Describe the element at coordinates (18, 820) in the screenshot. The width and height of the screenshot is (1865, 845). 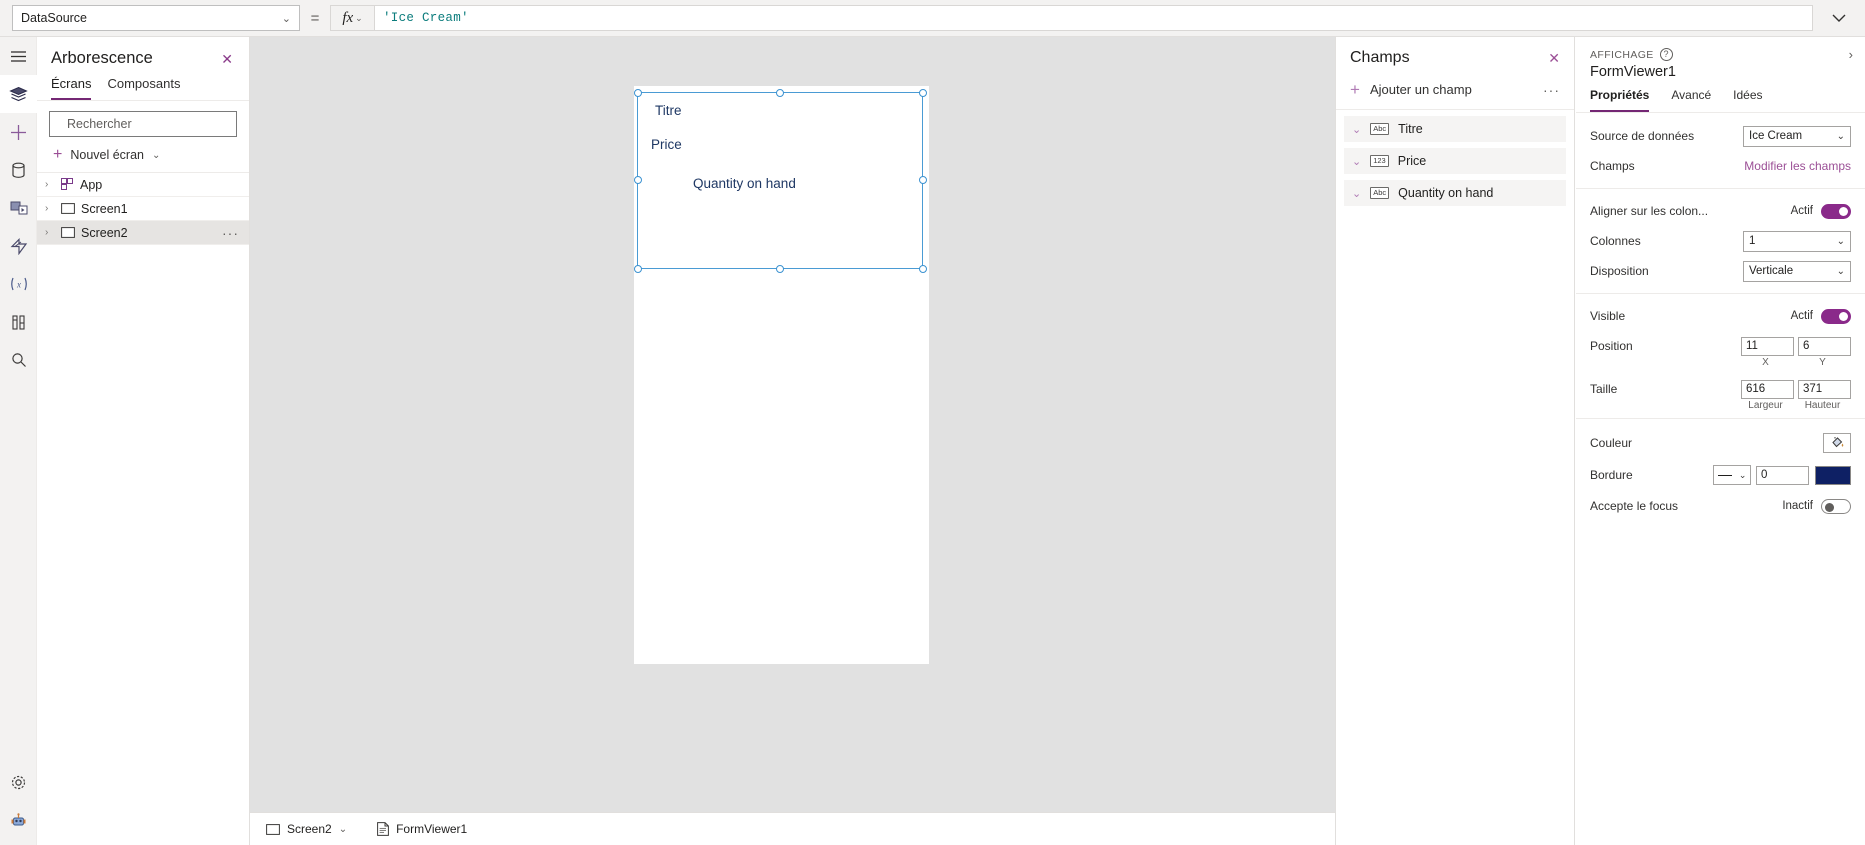
I see `copilot-robot-icon` at that location.